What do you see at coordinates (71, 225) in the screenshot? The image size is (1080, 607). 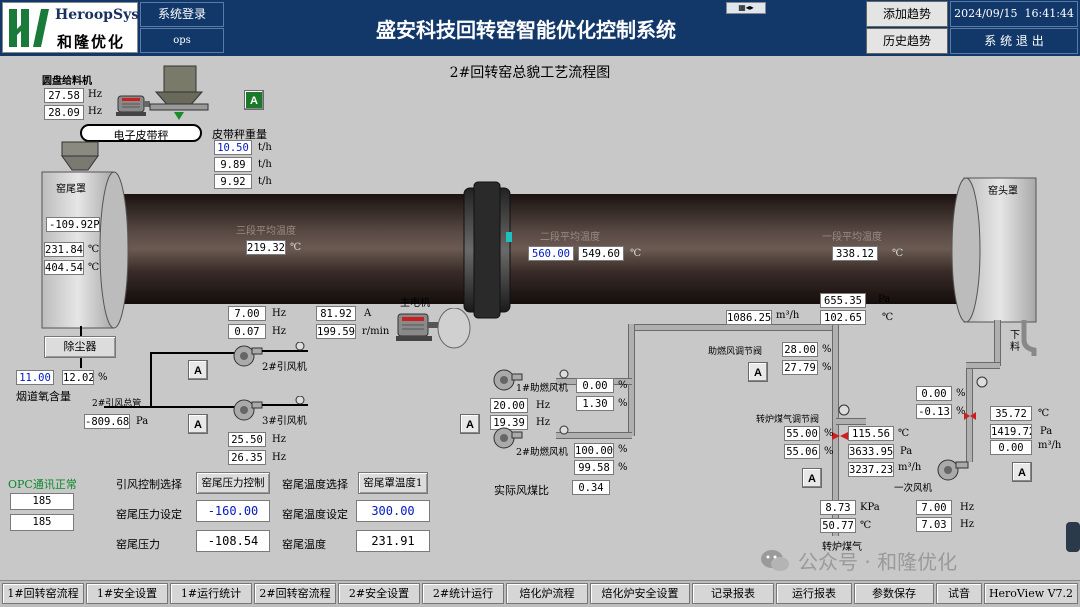 I see `tail-pressure-num: -109.92` at bounding box center [71, 225].